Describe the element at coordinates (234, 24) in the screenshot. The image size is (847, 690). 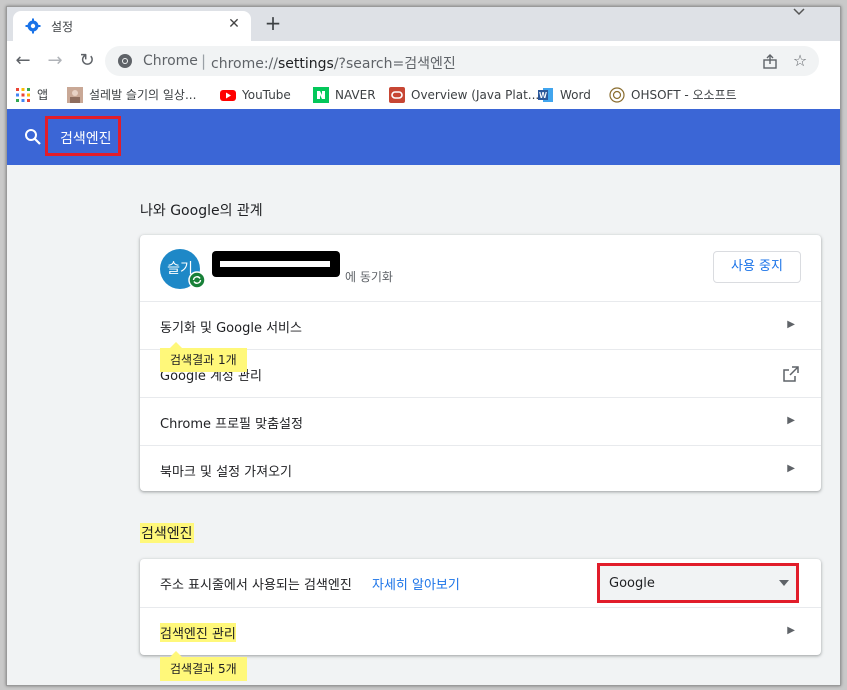
I see `close-tab-icon: ✕` at that location.